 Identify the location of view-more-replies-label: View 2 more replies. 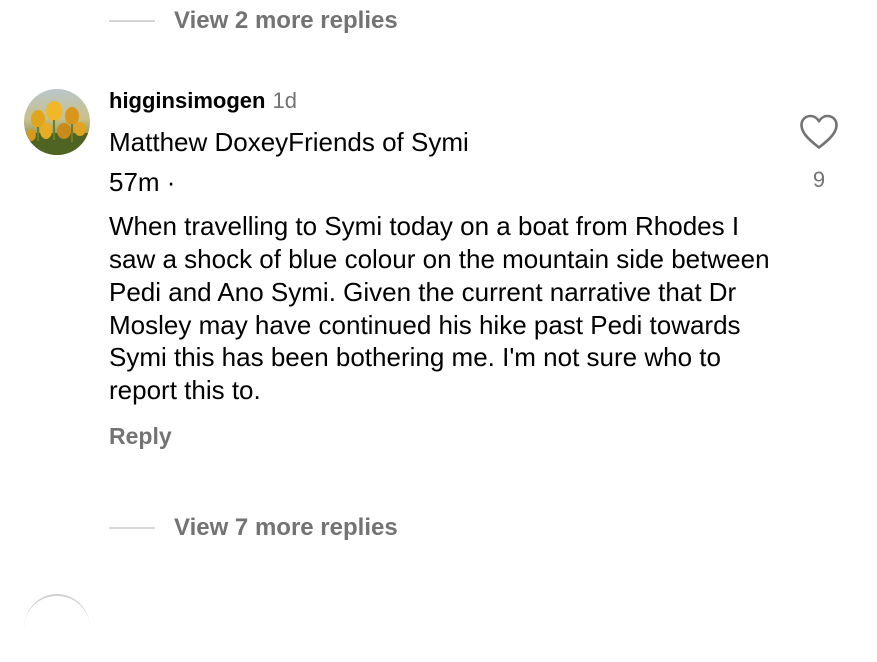
(286, 21).